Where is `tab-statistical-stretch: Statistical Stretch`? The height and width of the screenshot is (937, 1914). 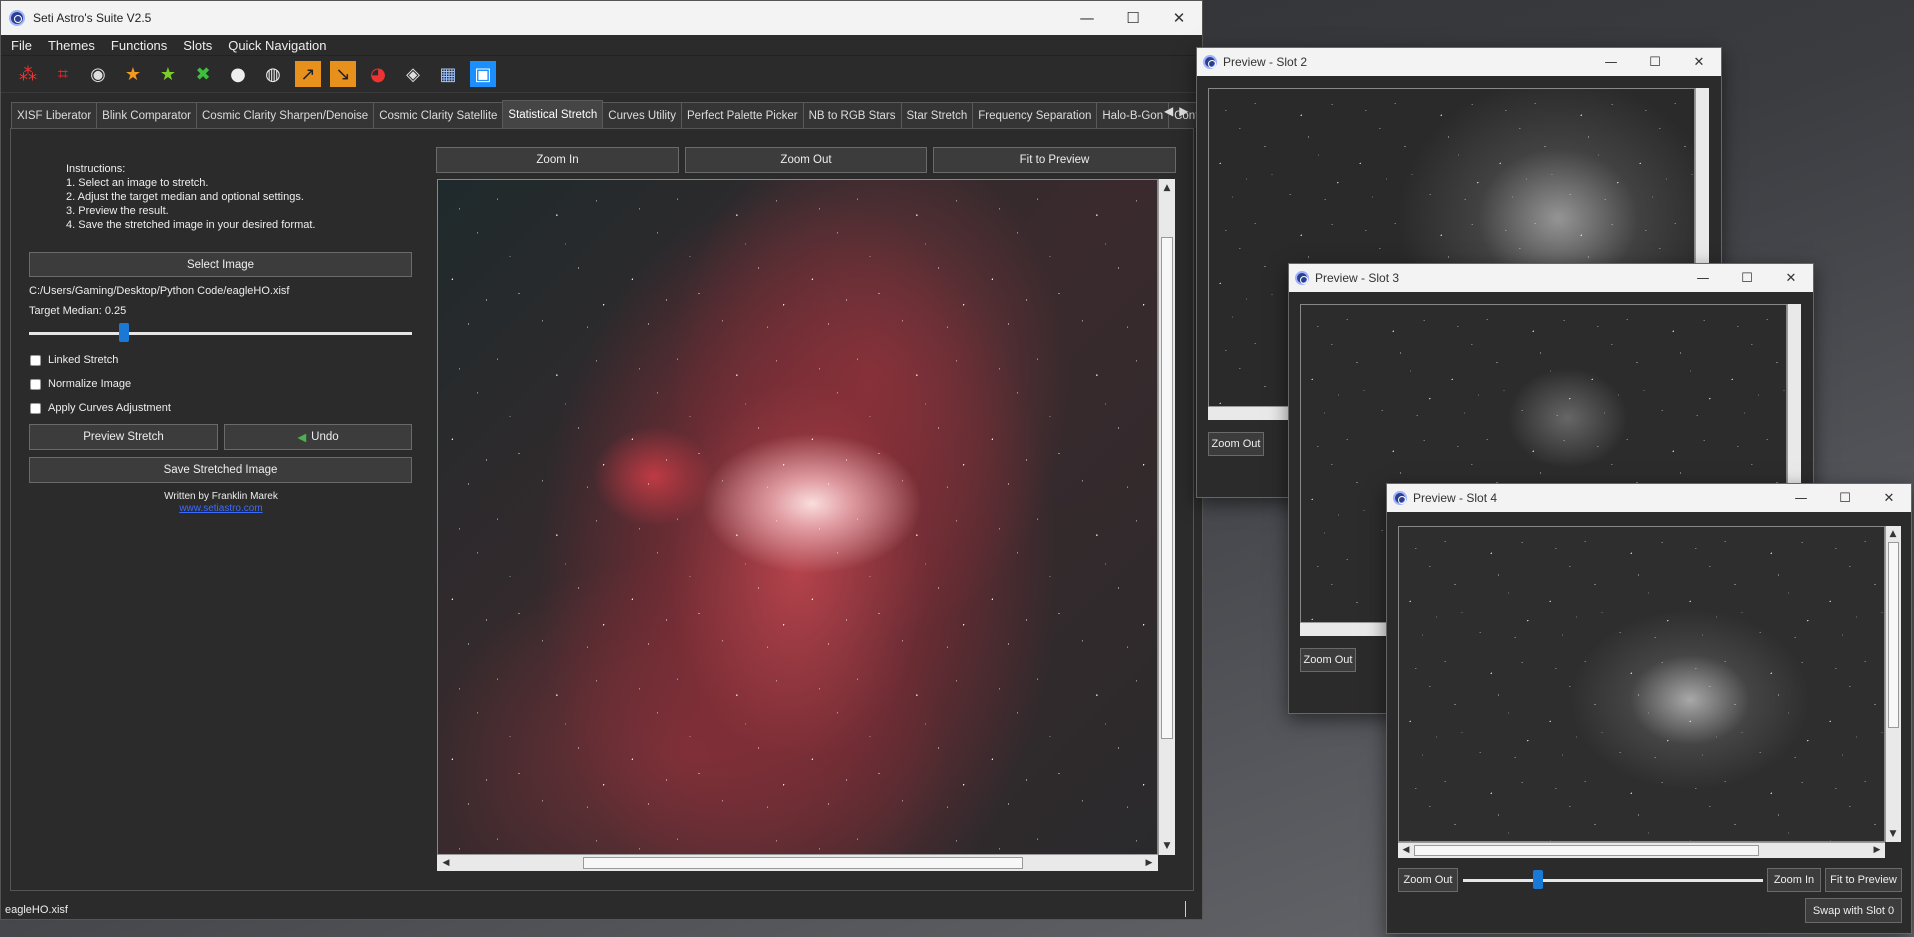
tab-statistical-stretch: Statistical Stretch is located at coordinates (553, 114).